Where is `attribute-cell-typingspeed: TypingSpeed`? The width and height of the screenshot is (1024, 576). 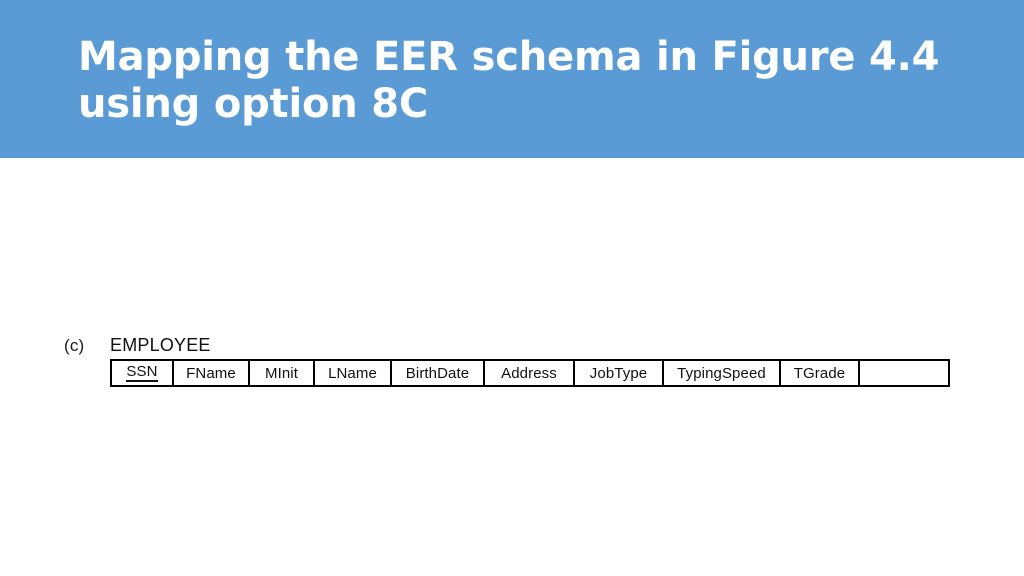 attribute-cell-typingspeed: TypingSpeed is located at coordinates (722, 373).